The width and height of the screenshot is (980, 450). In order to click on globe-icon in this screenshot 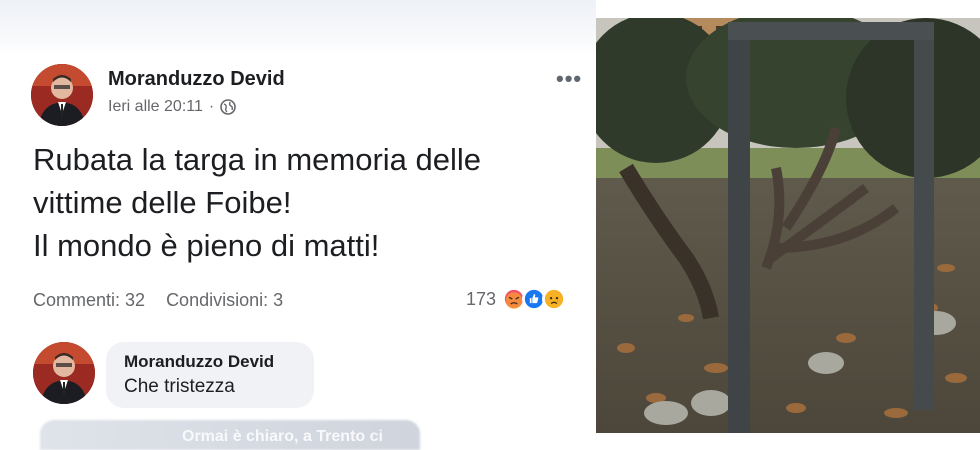, I will do `click(228, 107)`.